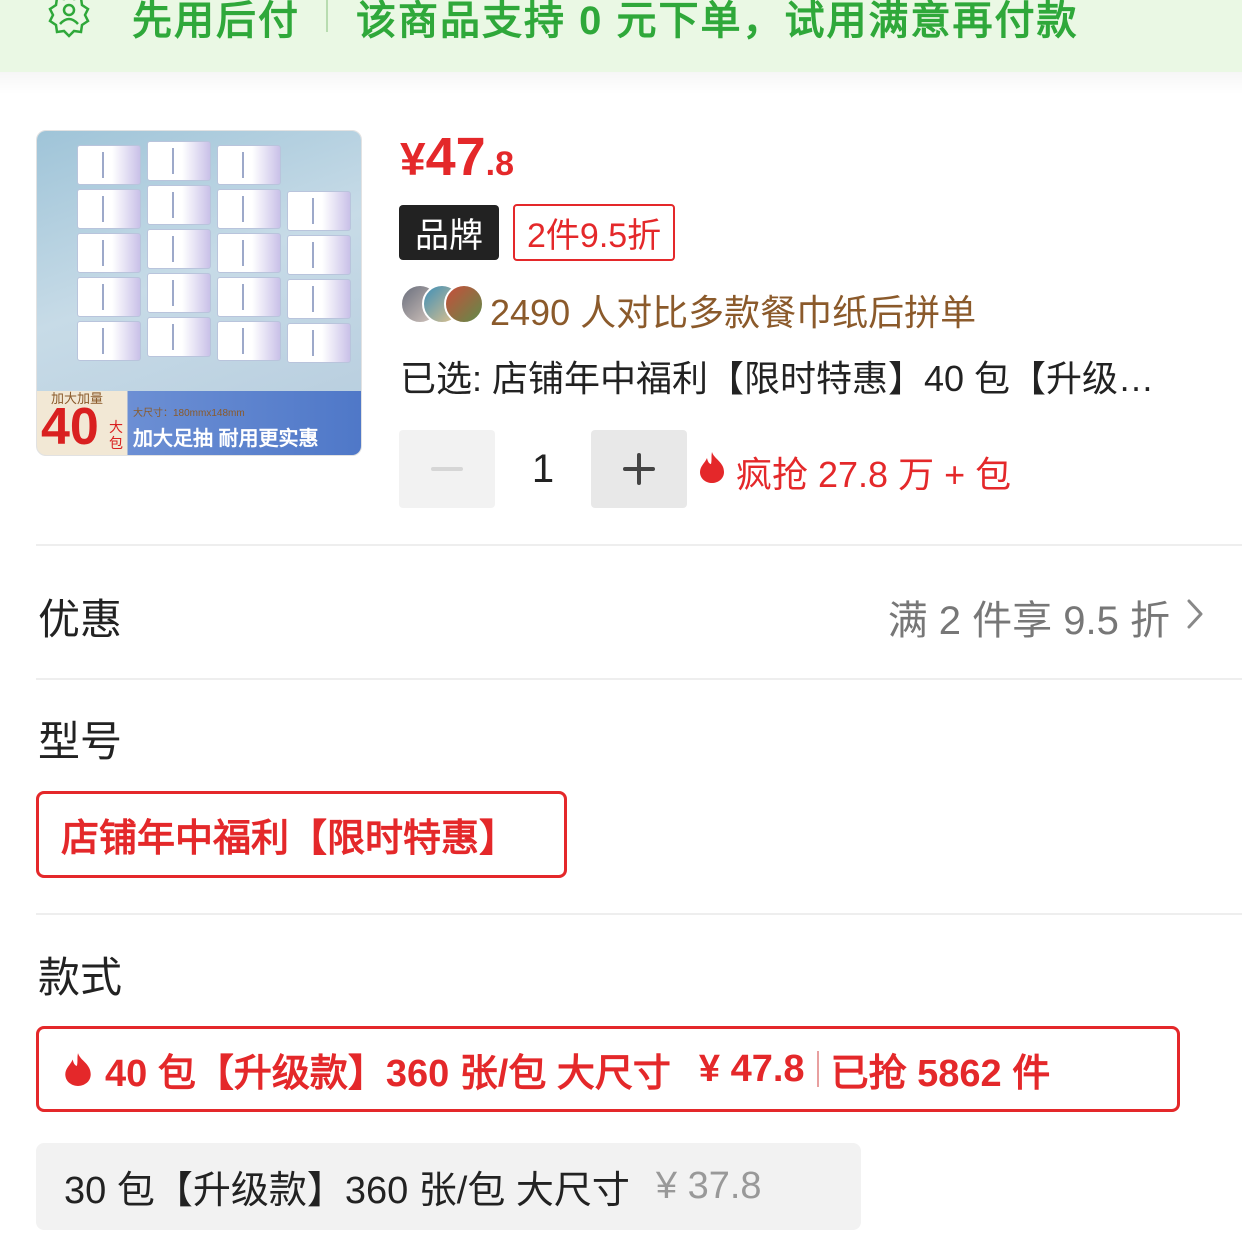 The width and height of the screenshot is (1242, 1244). What do you see at coordinates (327, 16) in the screenshot?
I see `banner-divider` at bounding box center [327, 16].